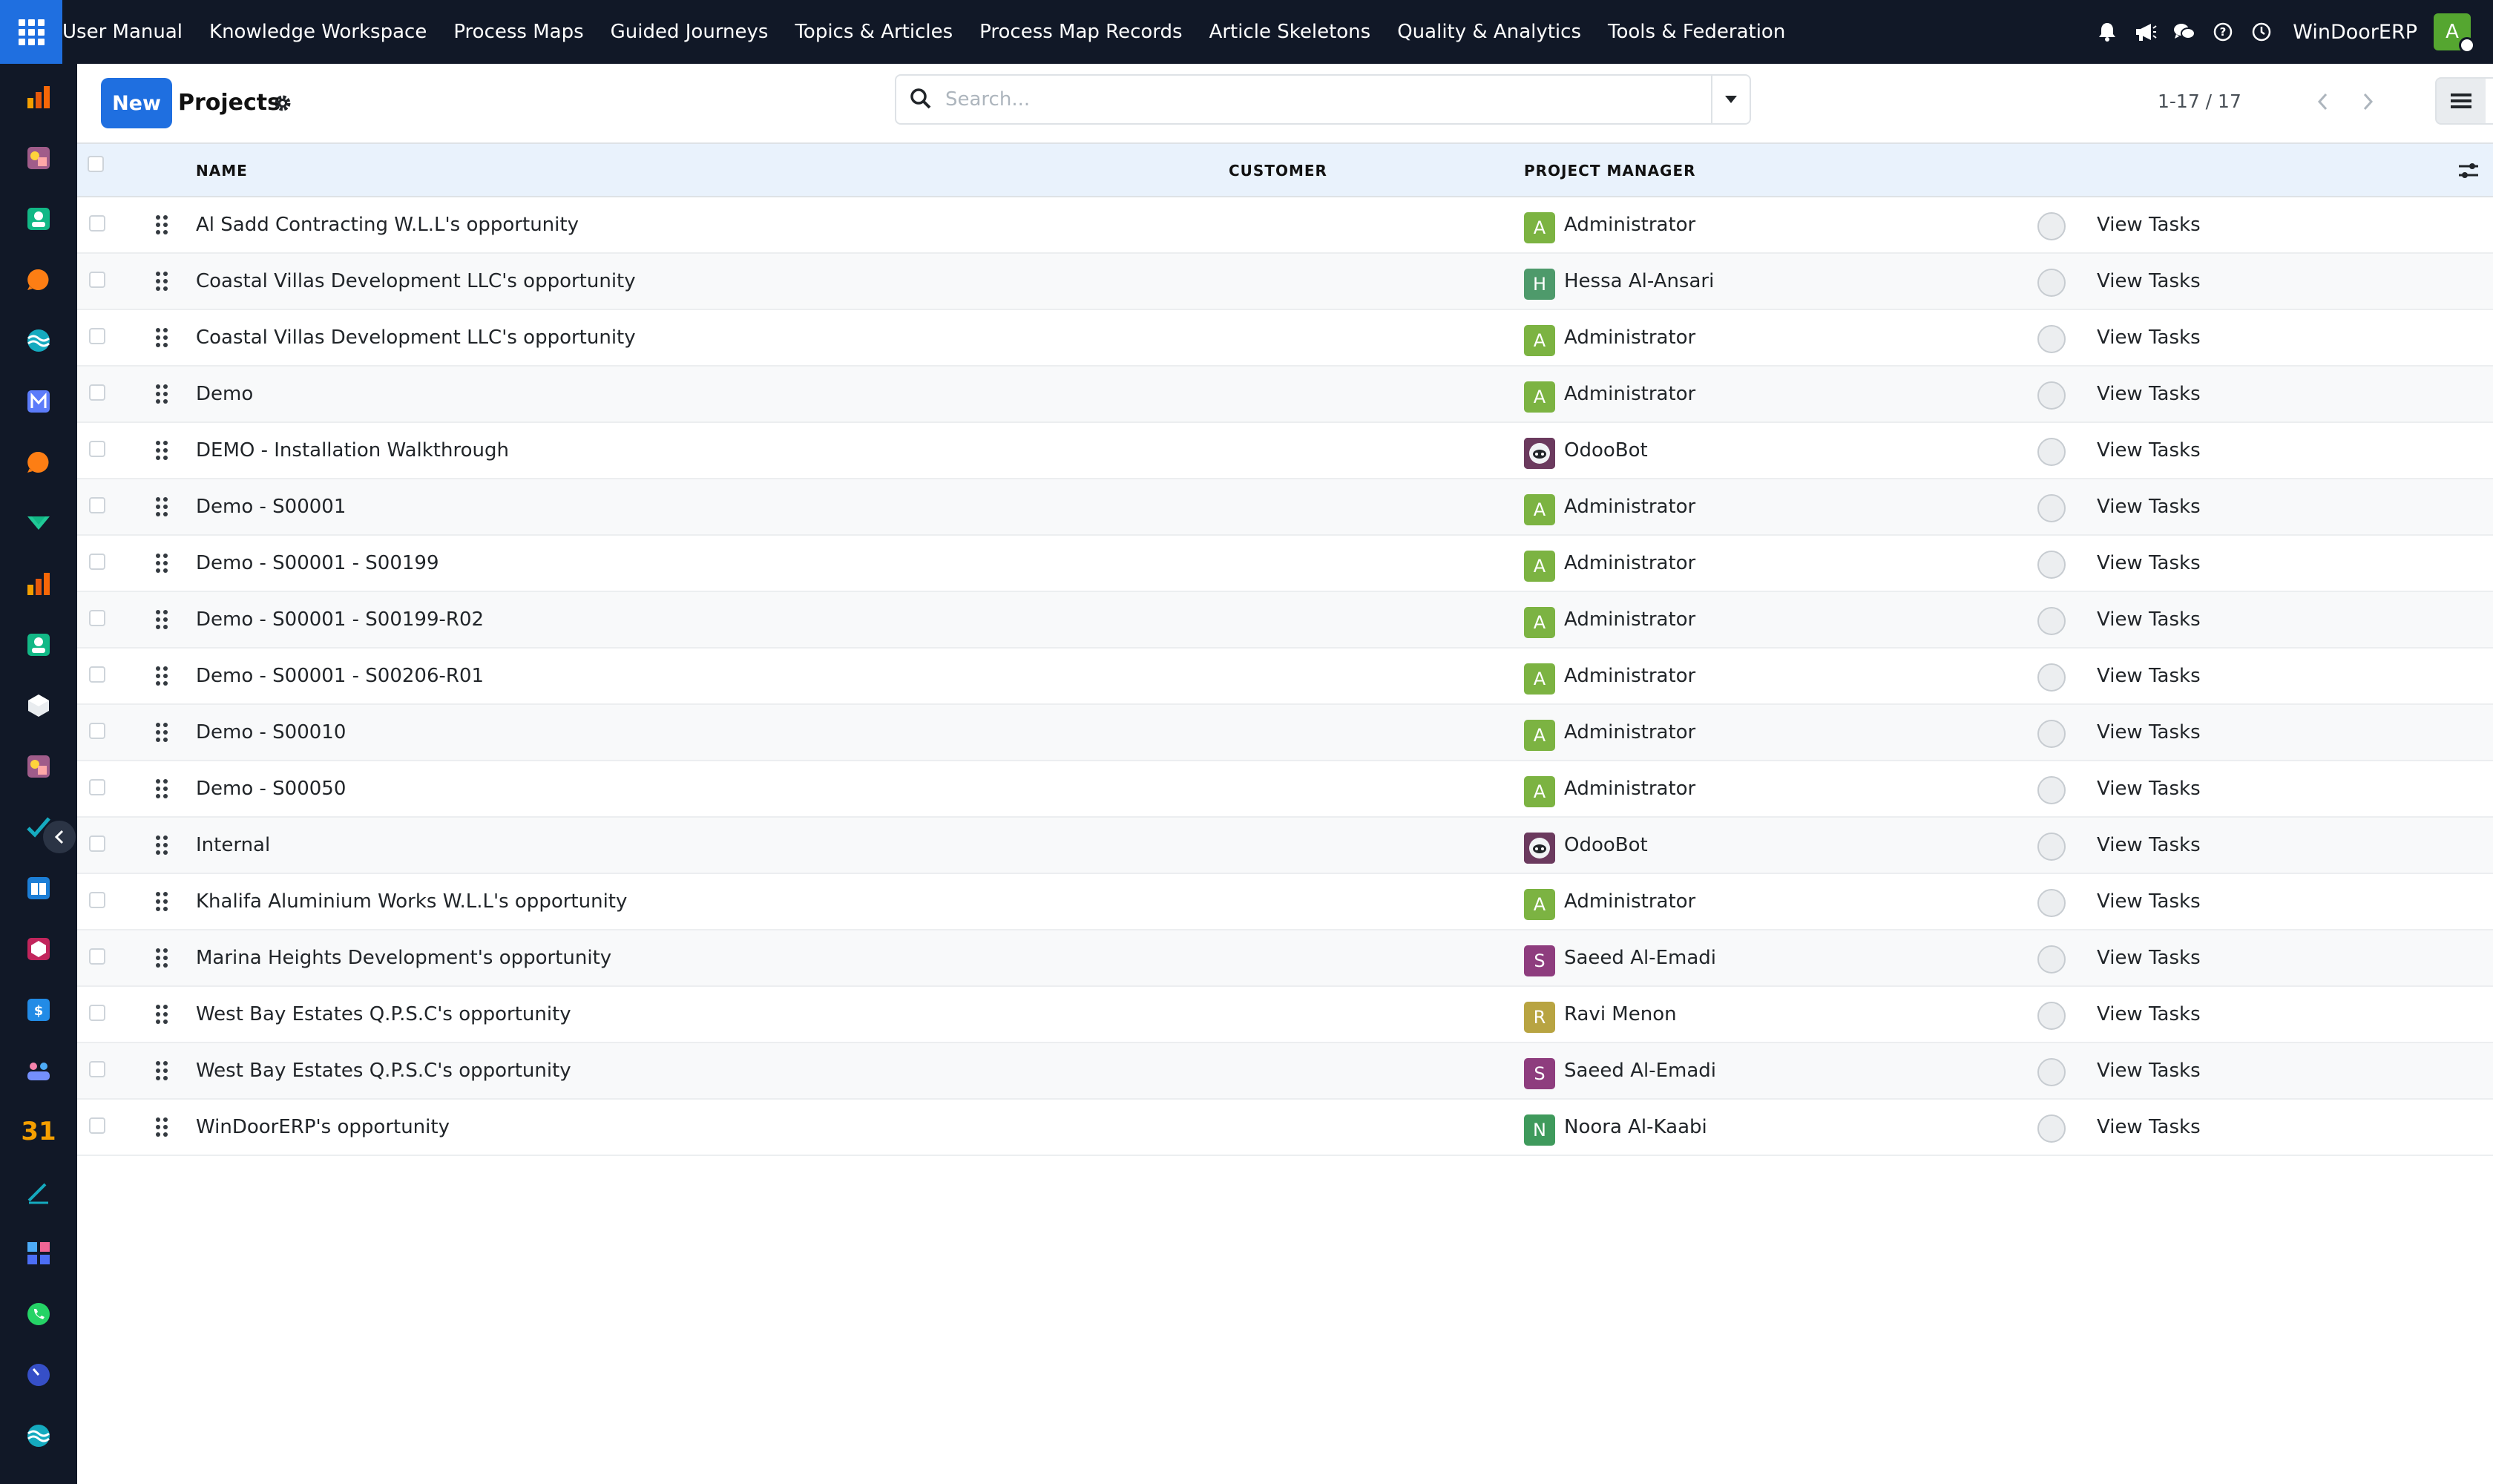 The width and height of the screenshot is (2493, 1484). I want to click on team-app-icon, so click(38, 1071).